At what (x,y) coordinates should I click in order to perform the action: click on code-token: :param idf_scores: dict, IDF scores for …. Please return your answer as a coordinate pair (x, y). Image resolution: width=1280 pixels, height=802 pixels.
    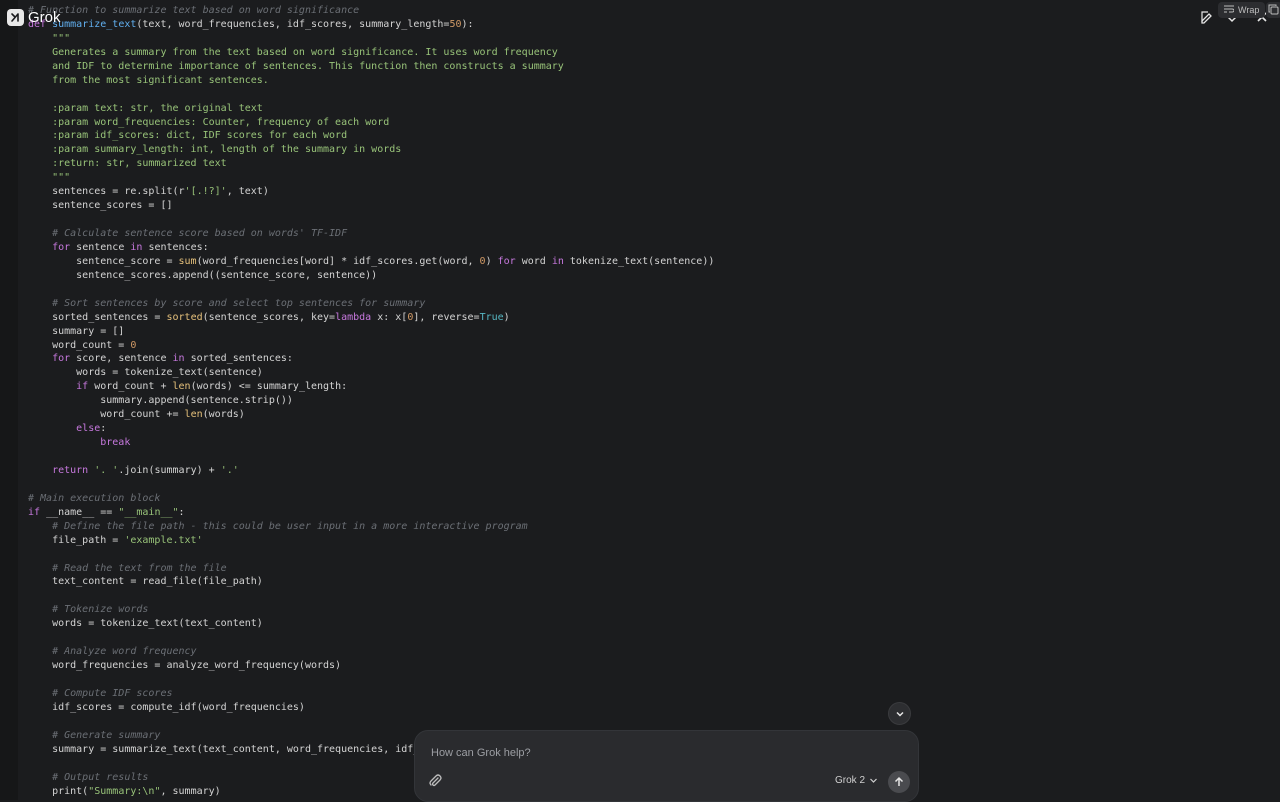
    Looking at the image, I should click on (188, 136).